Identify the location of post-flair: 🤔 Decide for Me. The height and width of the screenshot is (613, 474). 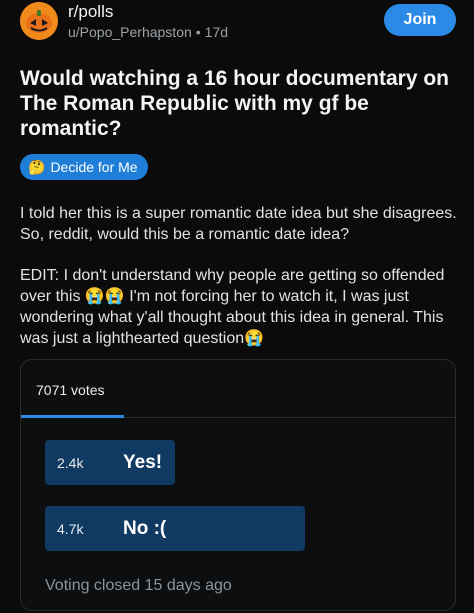
(84, 167).